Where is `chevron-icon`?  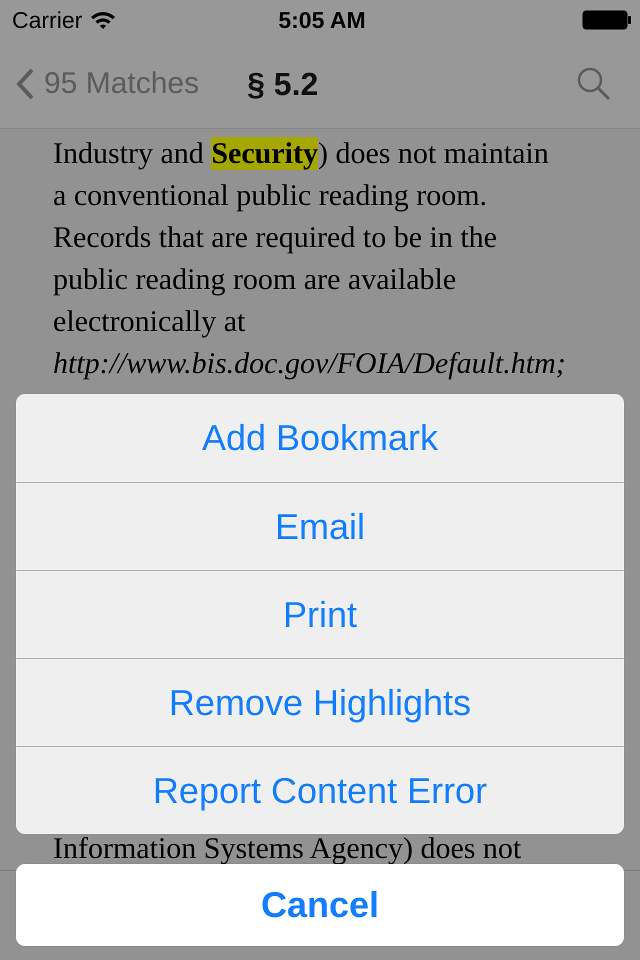 chevron-icon is located at coordinates (25, 84).